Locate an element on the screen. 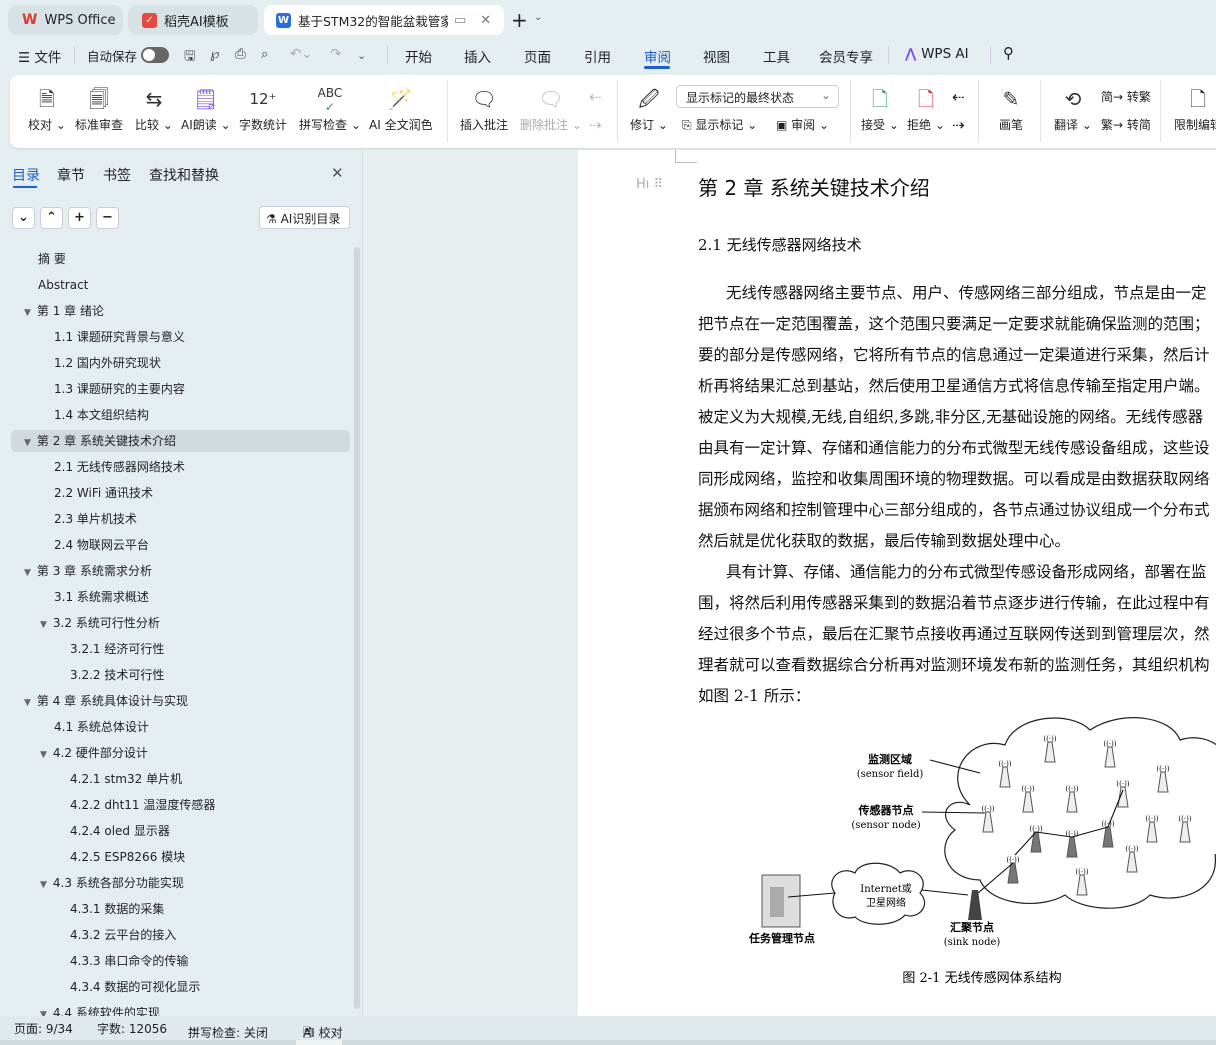 The width and height of the screenshot is (1216, 1045). undo-icon: ↶⌄ is located at coordinates (301, 54).